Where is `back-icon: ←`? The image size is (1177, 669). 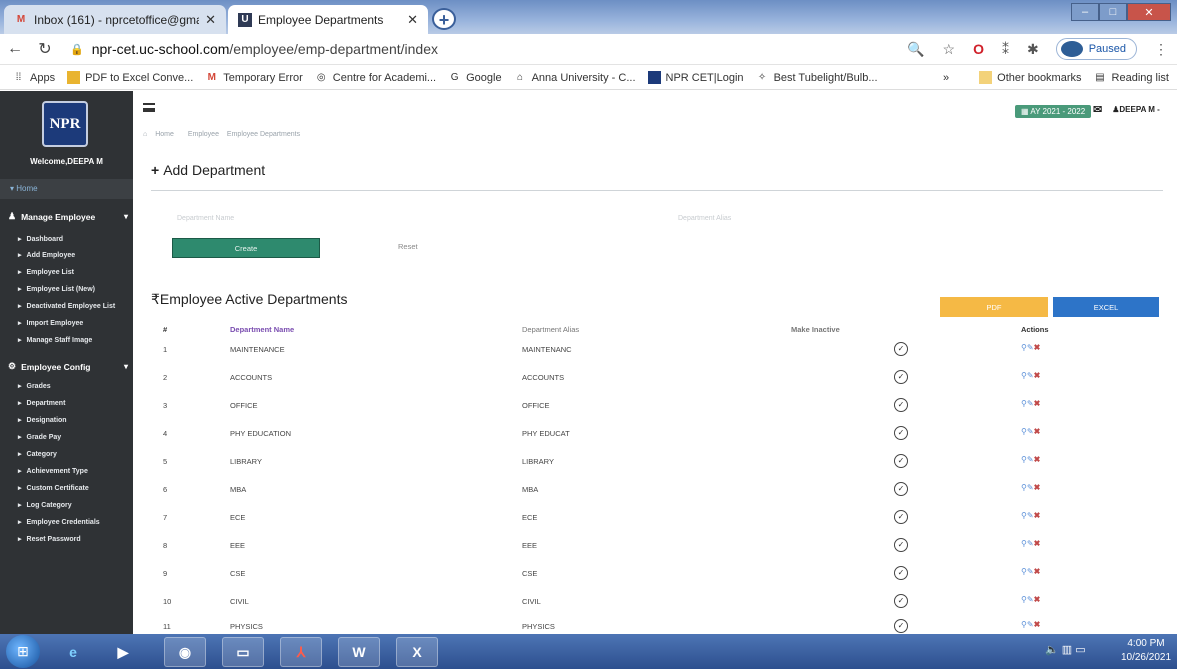 back-icon: ← is located at coordinates (15, 49).